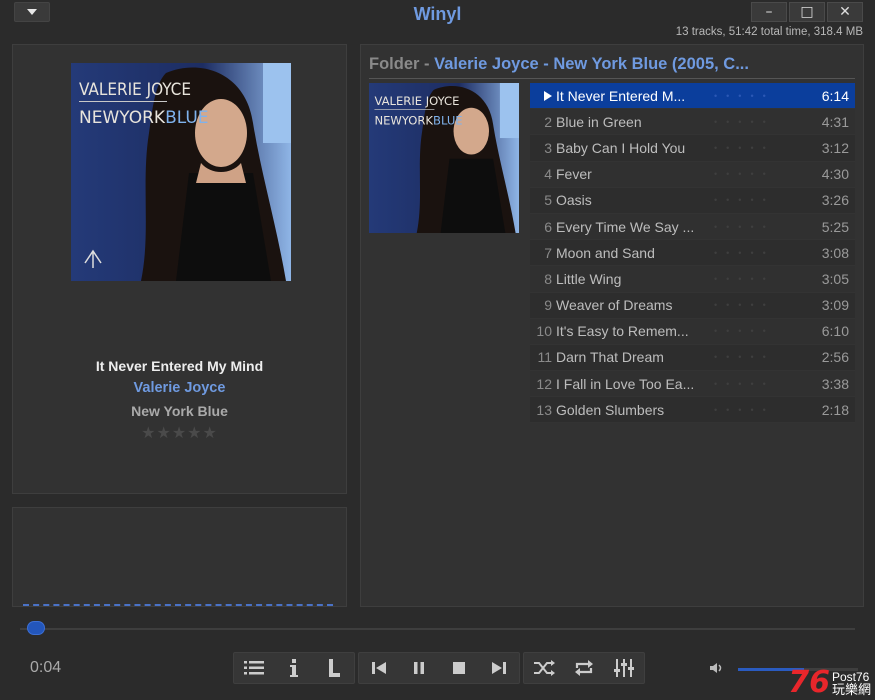 This screenshot has width=875, height=700. Describe the element at coordinates (692, 148) in the screenshot. I see `track-row: 3 Baby Can I Hold You ••••• 3:12` at that location.